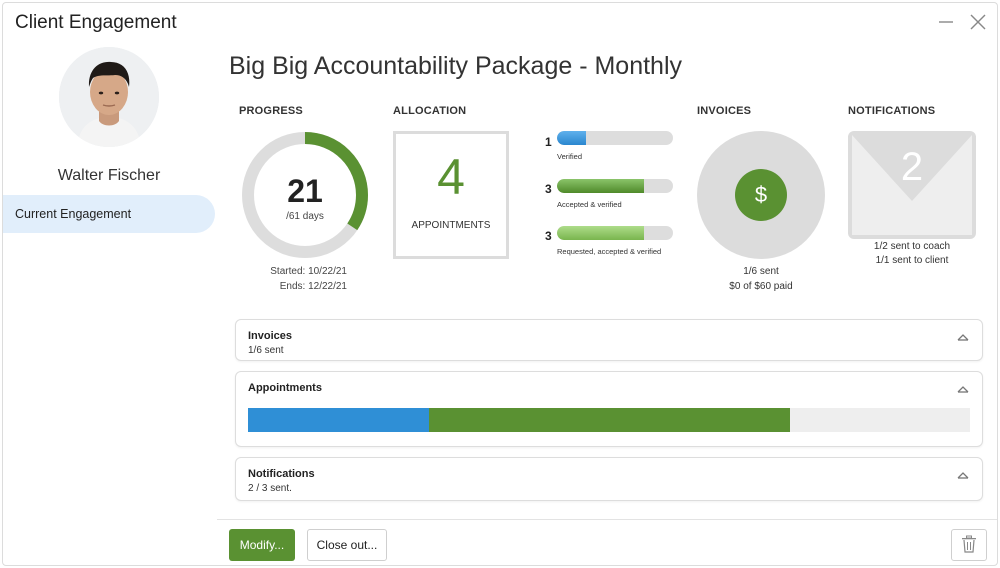 The image size is (1000, 568). What do you see at coordinates (600, 186) in the screenshot?
I see `accepted-bar-fill` at bounding box center [600, 186].